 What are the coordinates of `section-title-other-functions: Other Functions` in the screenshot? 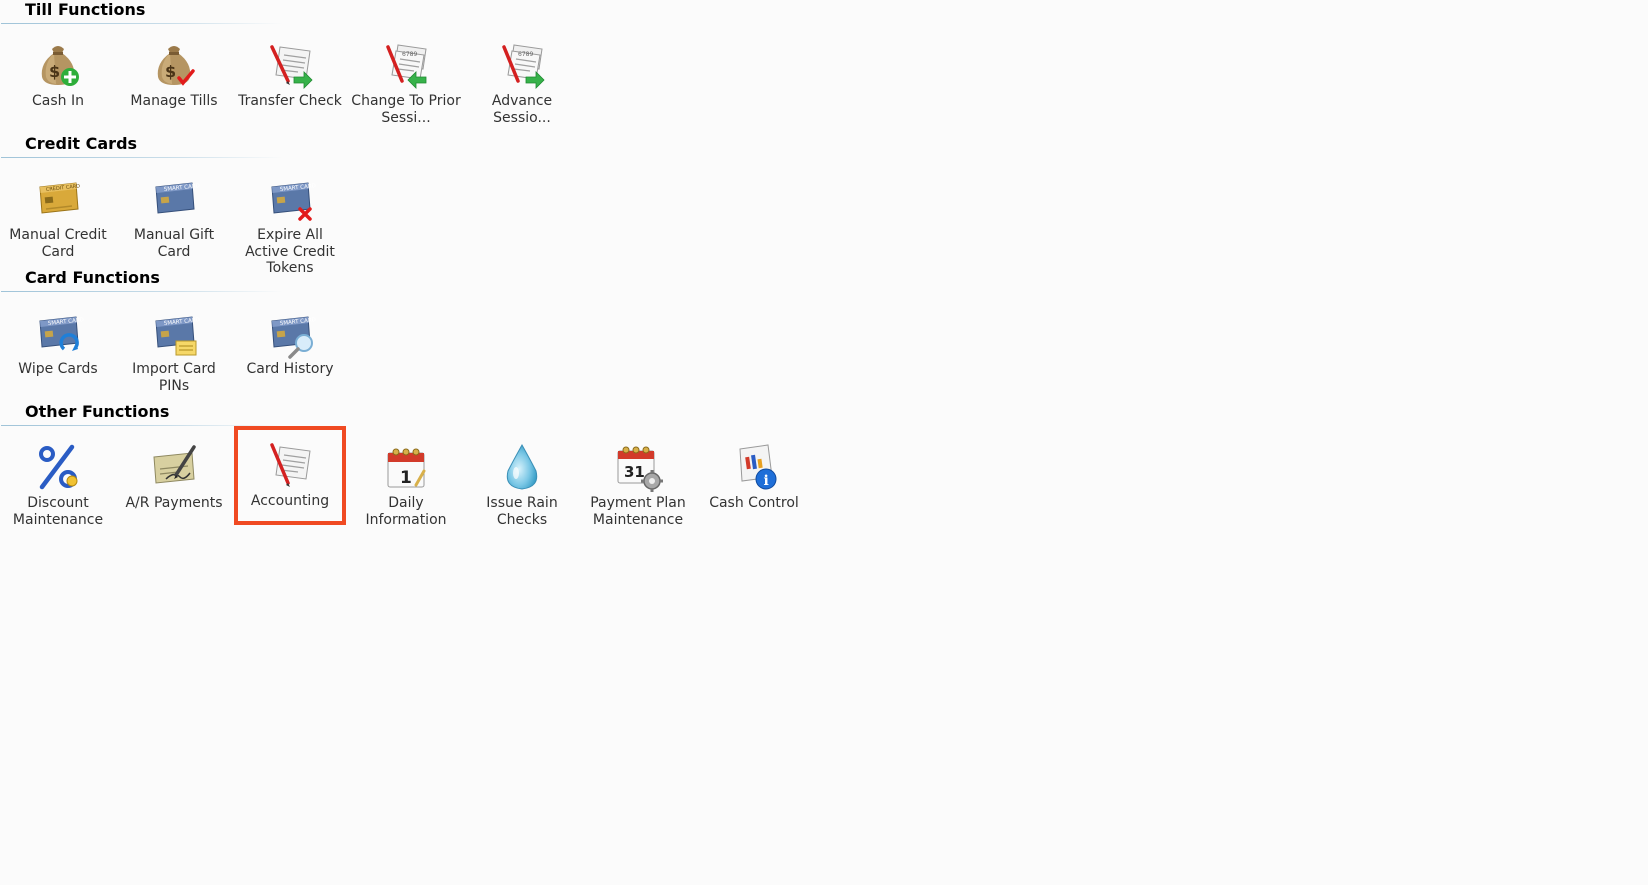 It's located at (97, 411).